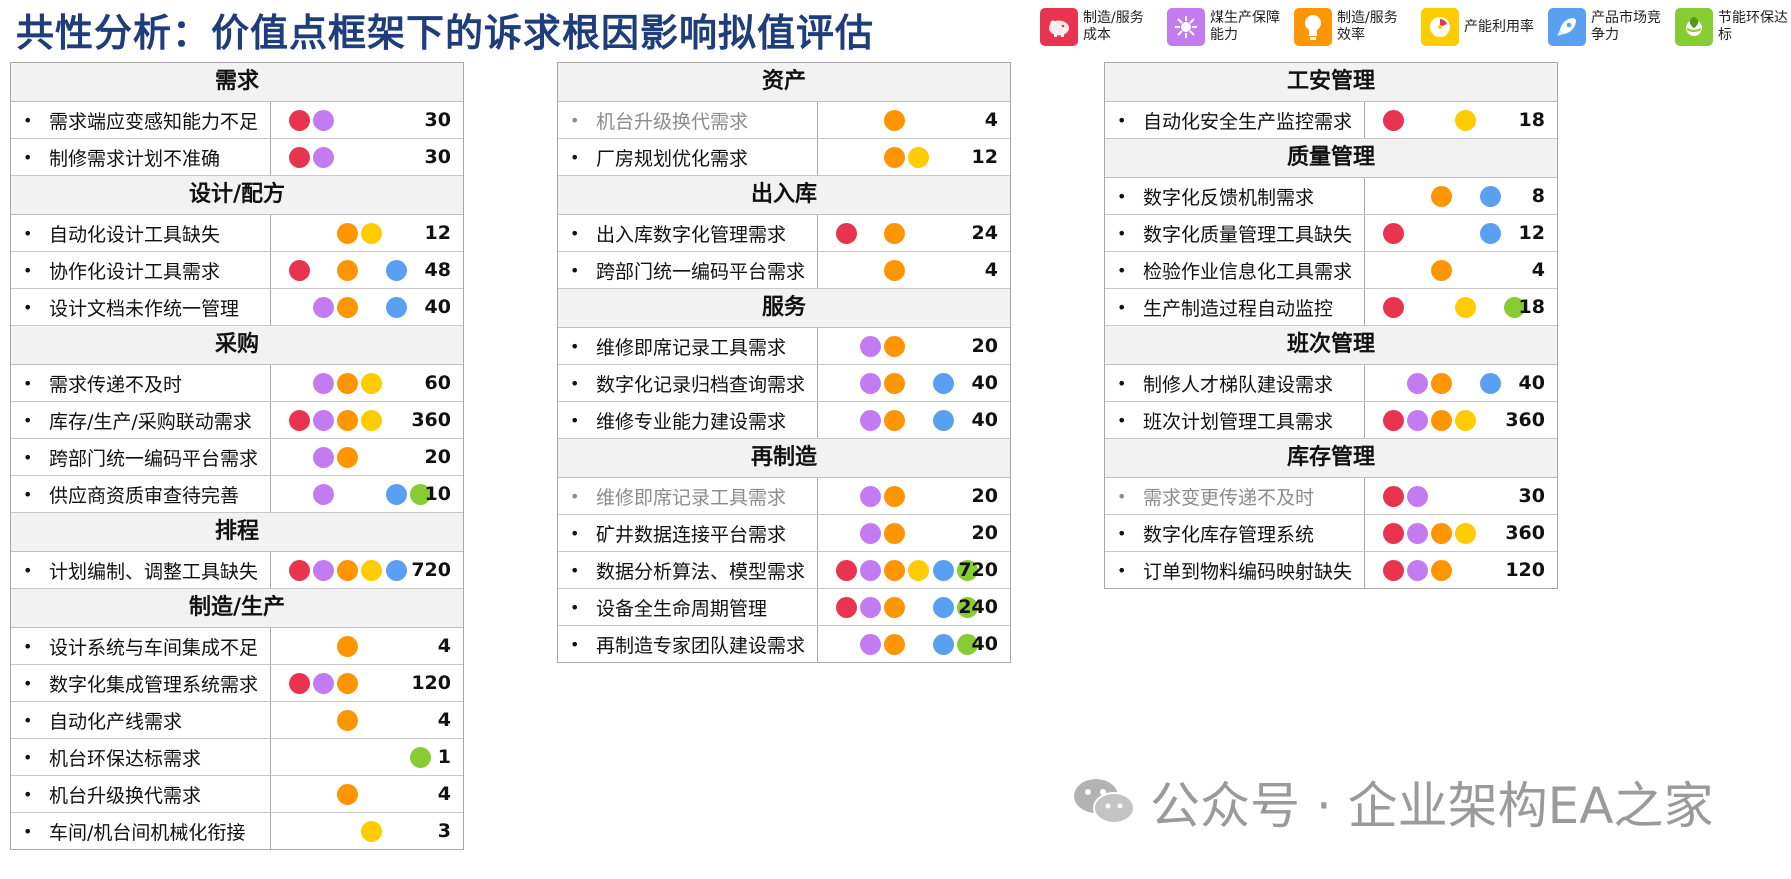 The width and height of the screenshot is (1791, 879). What do you see at coordinates (237, 420) in the screenshot?
I see `table-row: • 库存/生产/采购联动需求 360` at bounding box center [237, 420].